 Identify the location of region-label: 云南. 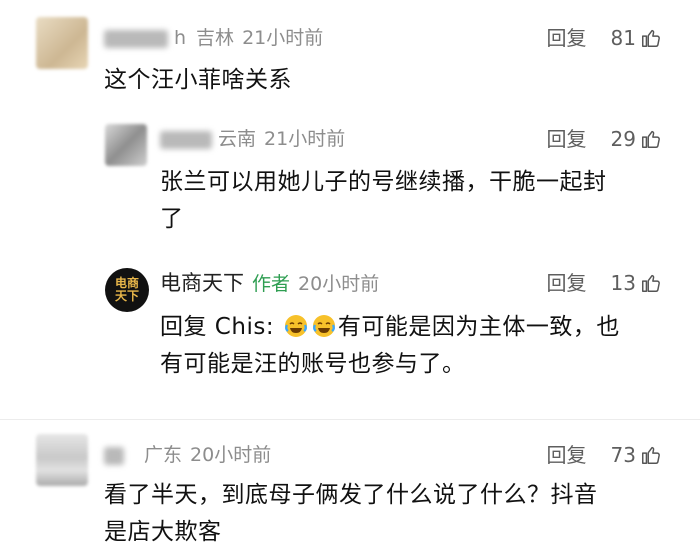
(237, 139).